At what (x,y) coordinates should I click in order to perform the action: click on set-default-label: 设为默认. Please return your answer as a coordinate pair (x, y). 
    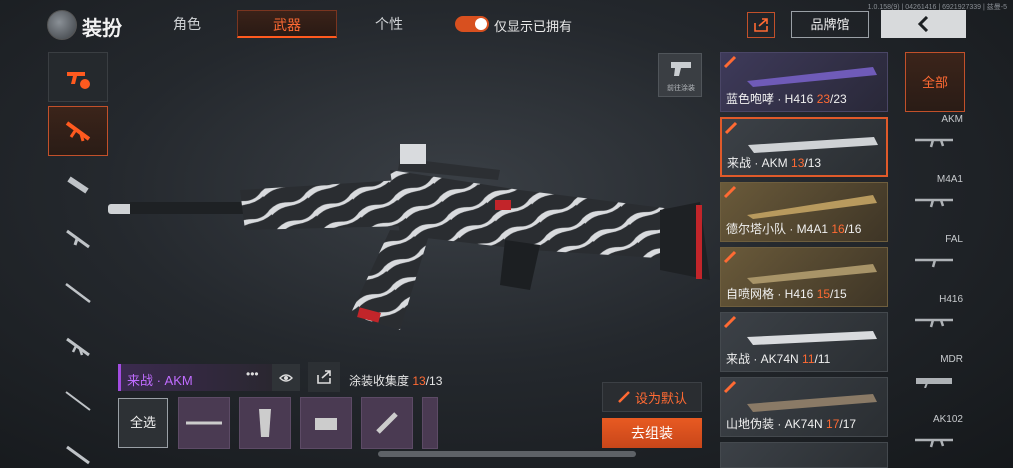
    Looking at the image, I should click on (660, 398).